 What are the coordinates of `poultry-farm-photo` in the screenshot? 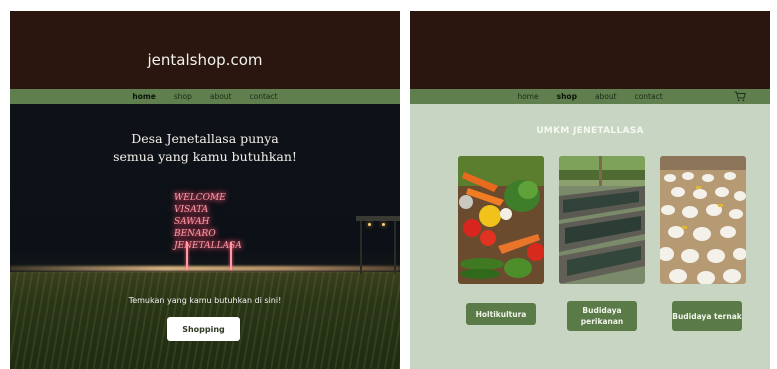 It's located at (703, 220).